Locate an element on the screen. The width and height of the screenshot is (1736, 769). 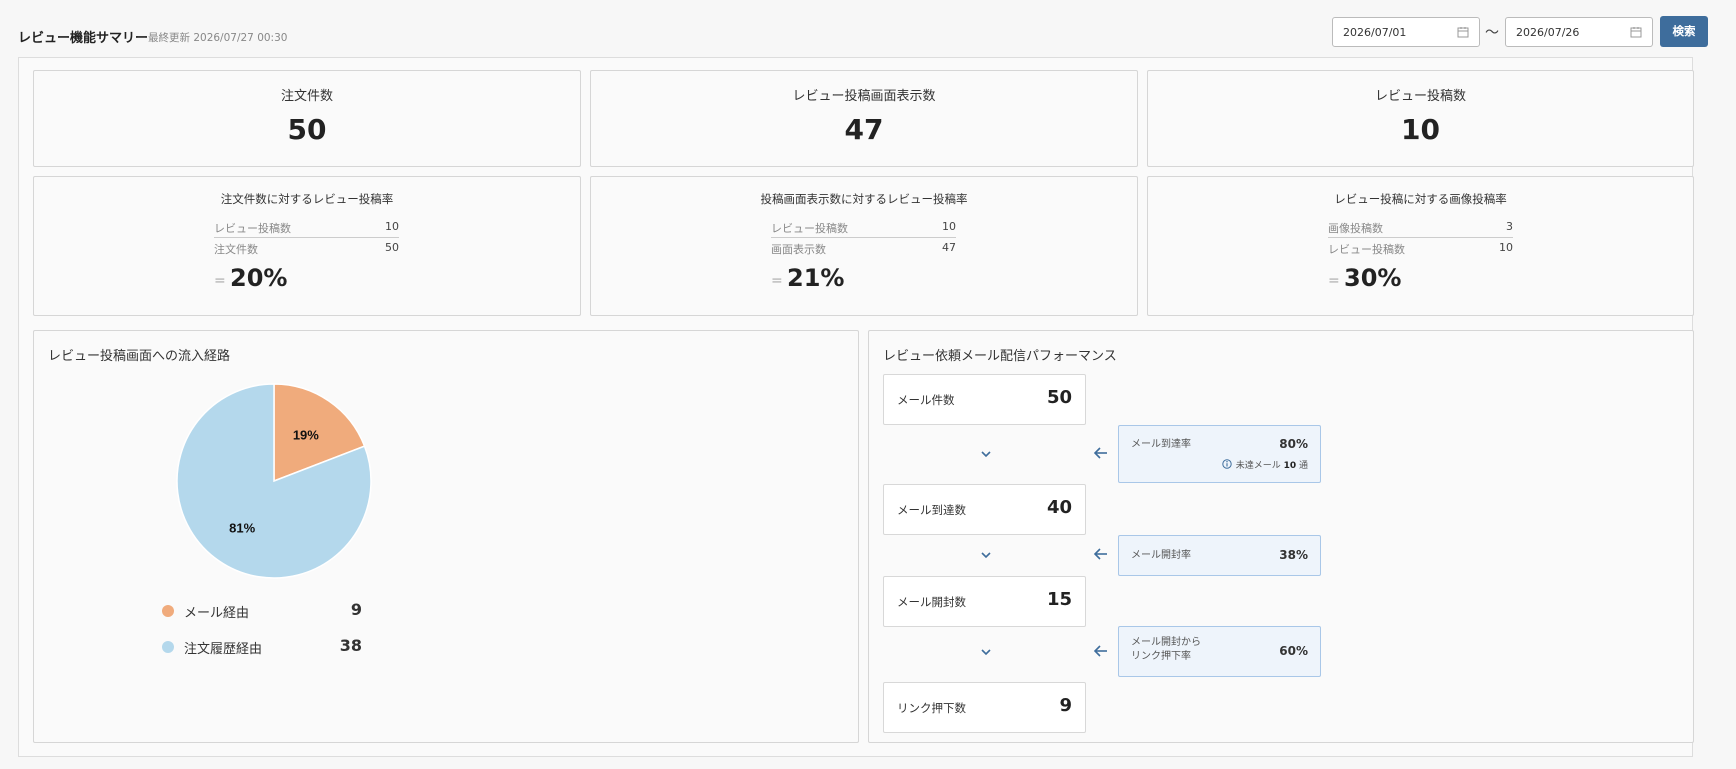
rate-denominator: レビュー投稿数 10 is located at coordinates (1420, 250).